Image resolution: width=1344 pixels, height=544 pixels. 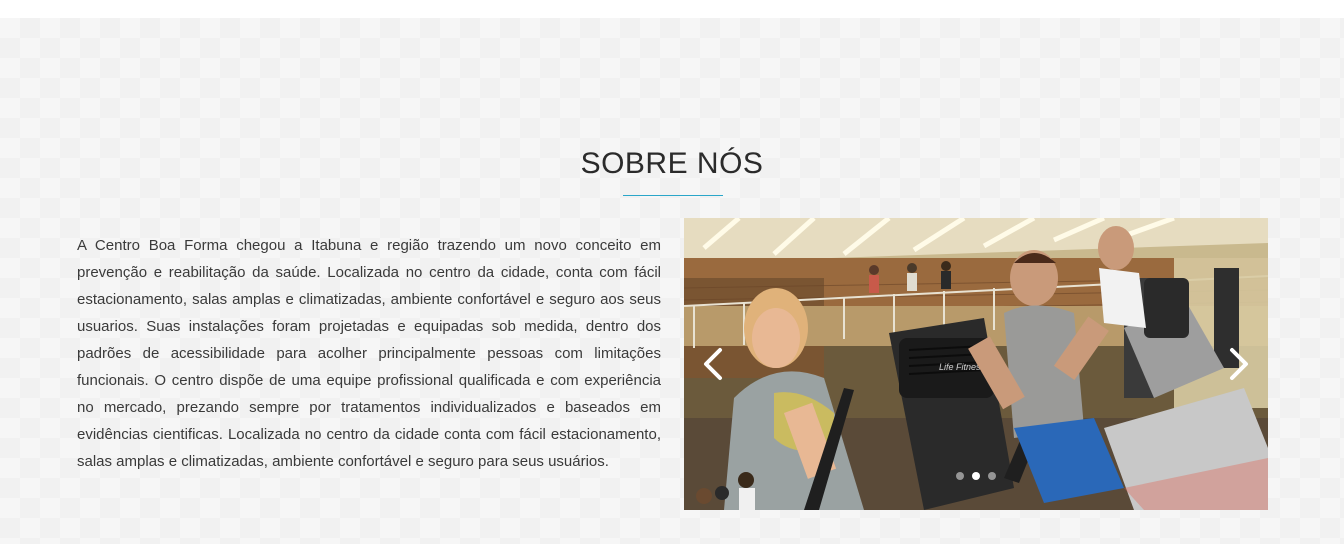 What do you see at coordinates (672, 163) in the screenshot?
I see `section-title: SOBRE NÓS` at bounding box center [672, 163].